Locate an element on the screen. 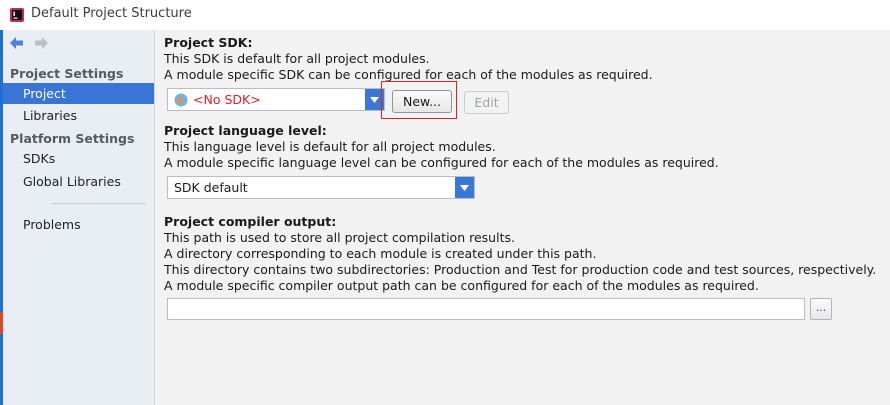 The width and height of the screenshot is (890, 405). back-arrow-icon is located at coordinates (17, 43).